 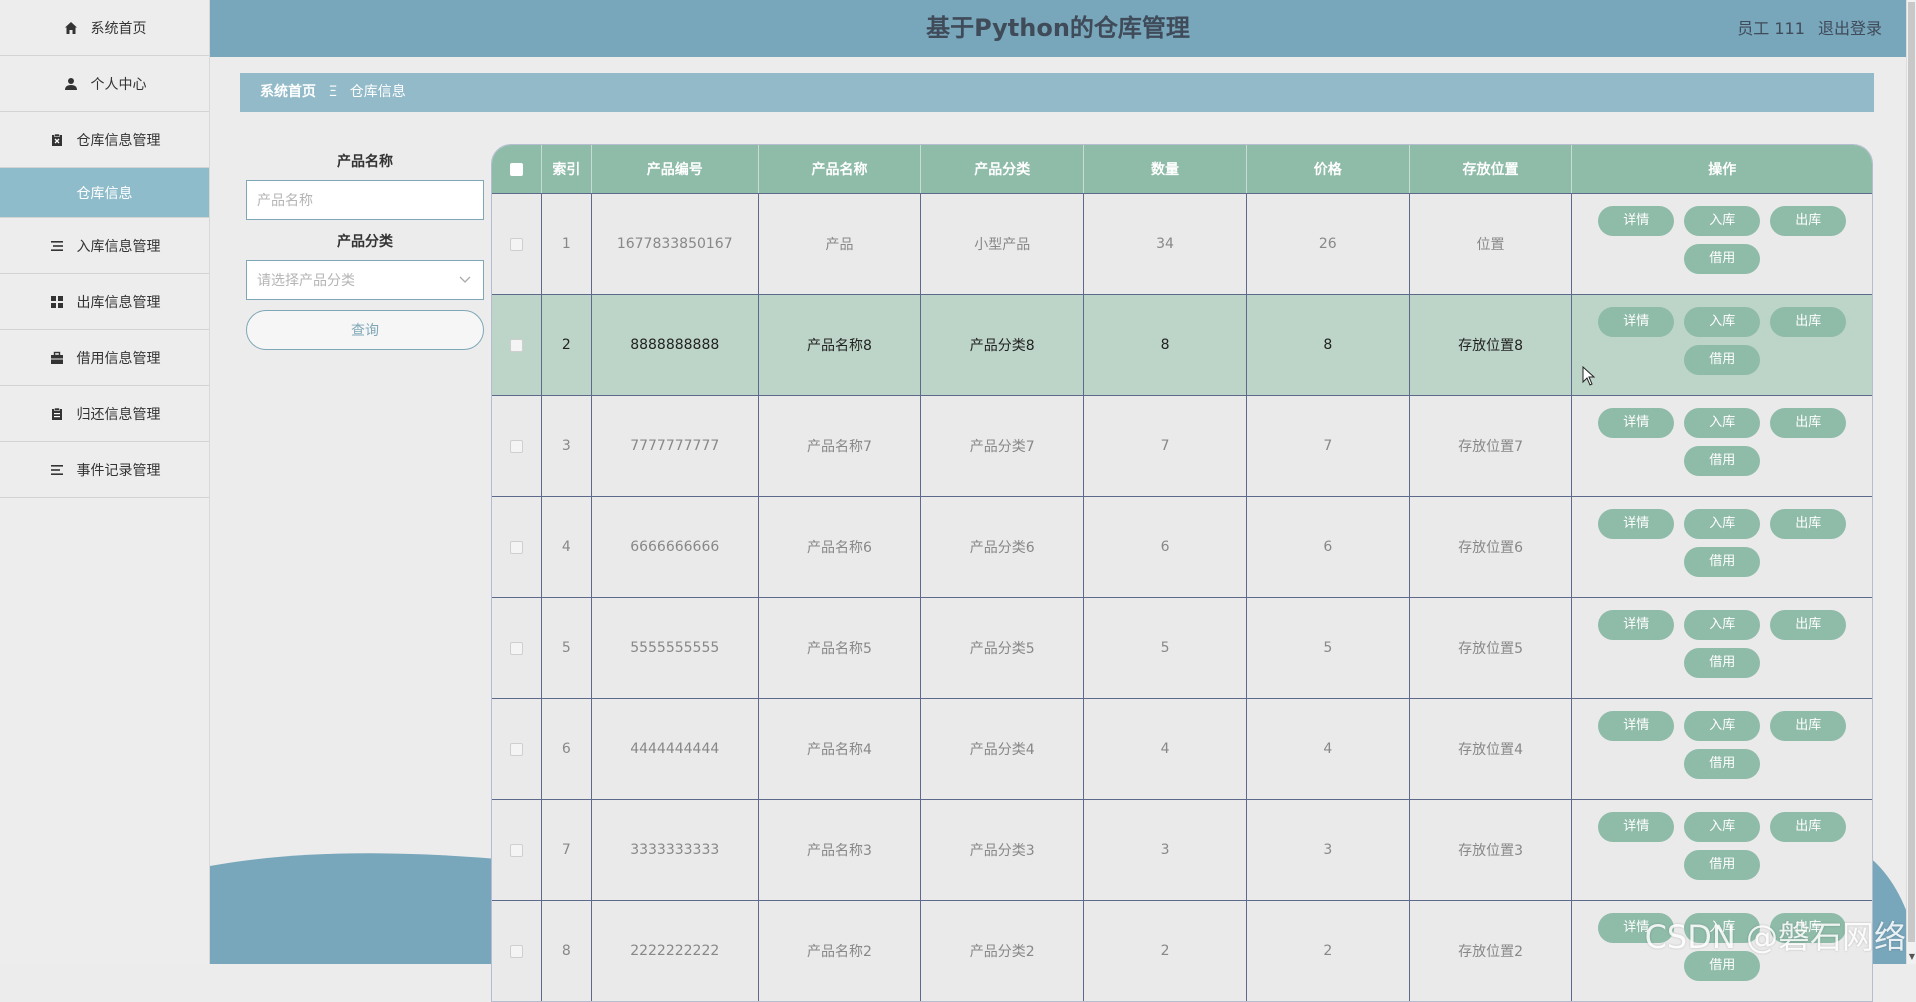 I want to click on sidebar-item-warehouse-management: 仓库信息管理, so click(x=104, y=140).